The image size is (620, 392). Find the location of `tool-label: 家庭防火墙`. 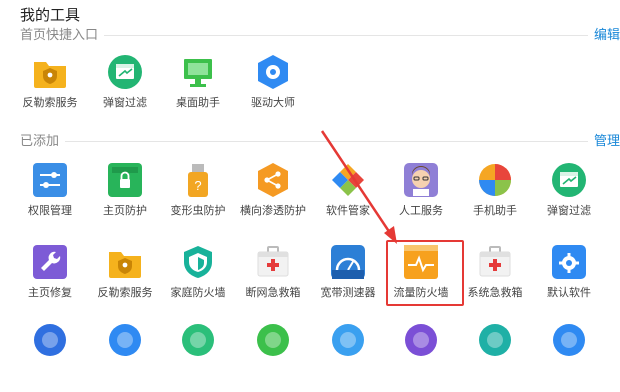

tool-label: 家庭防火墙 is located at coordinates (198, 293).